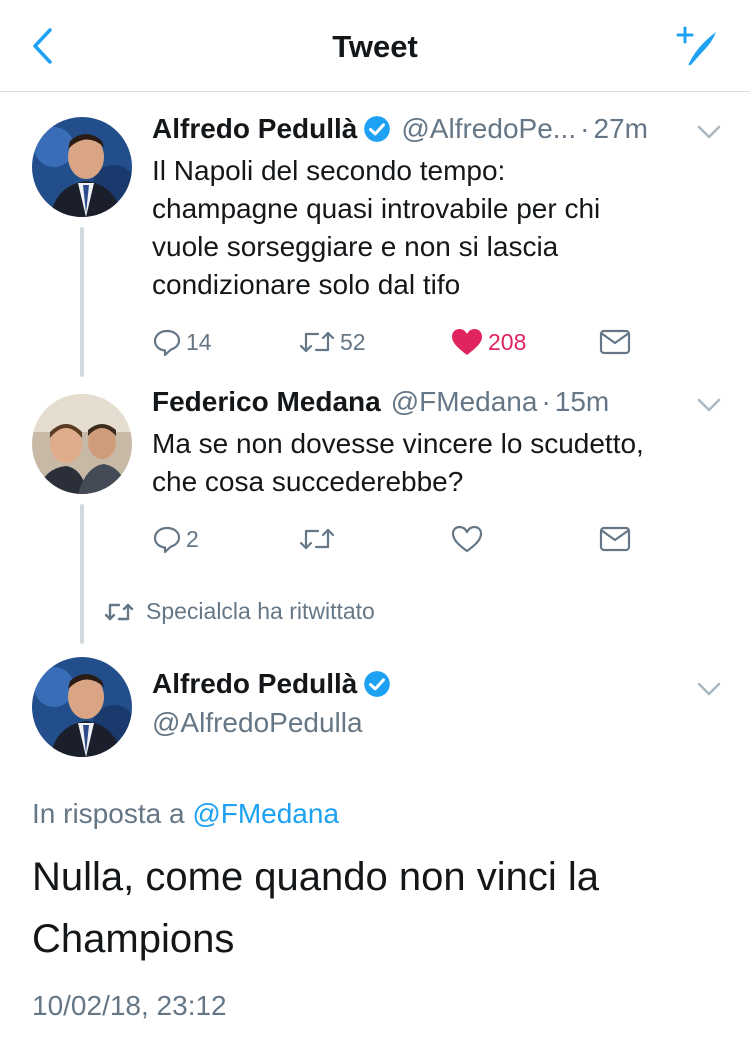 This screenshot has width=750, height=1050. I want to click on like-button, so click(467, 539).